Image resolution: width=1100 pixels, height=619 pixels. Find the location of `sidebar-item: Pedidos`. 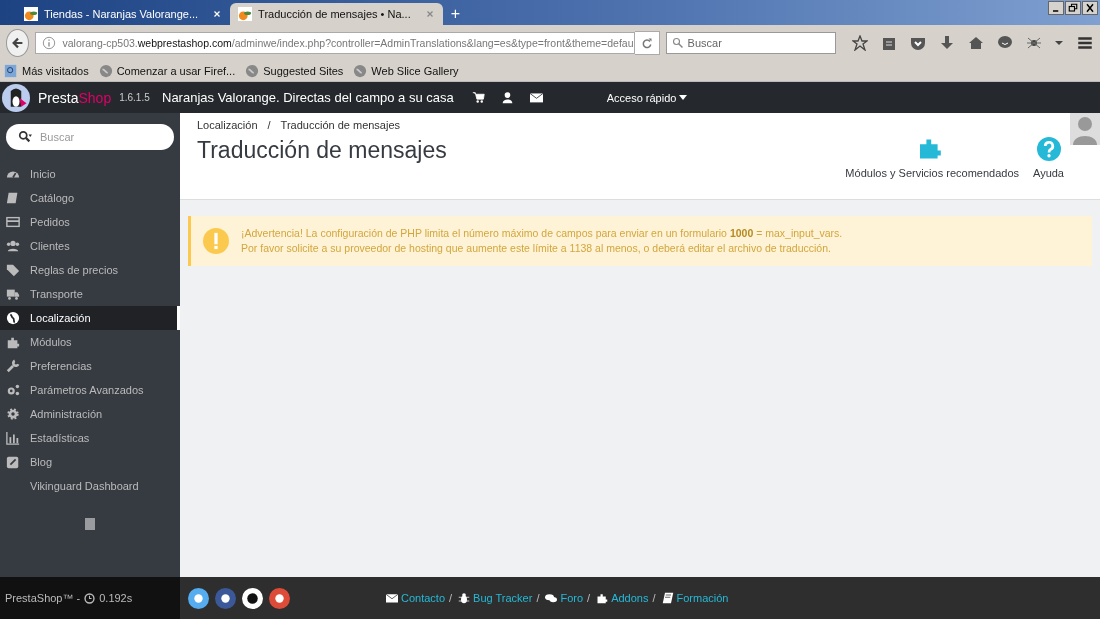

sidebar-item: Pedidos is located at coordinates (90, 222).